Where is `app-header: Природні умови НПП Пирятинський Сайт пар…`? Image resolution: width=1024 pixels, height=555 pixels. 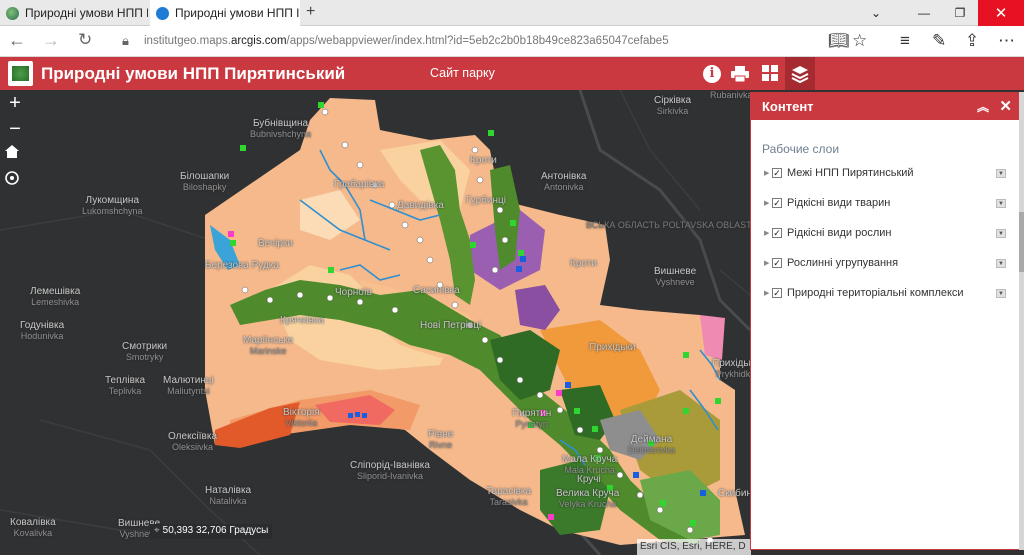
app-header: Природні умови НПП Пирятинський Сайт пар… is located at coordinates (512, 73).